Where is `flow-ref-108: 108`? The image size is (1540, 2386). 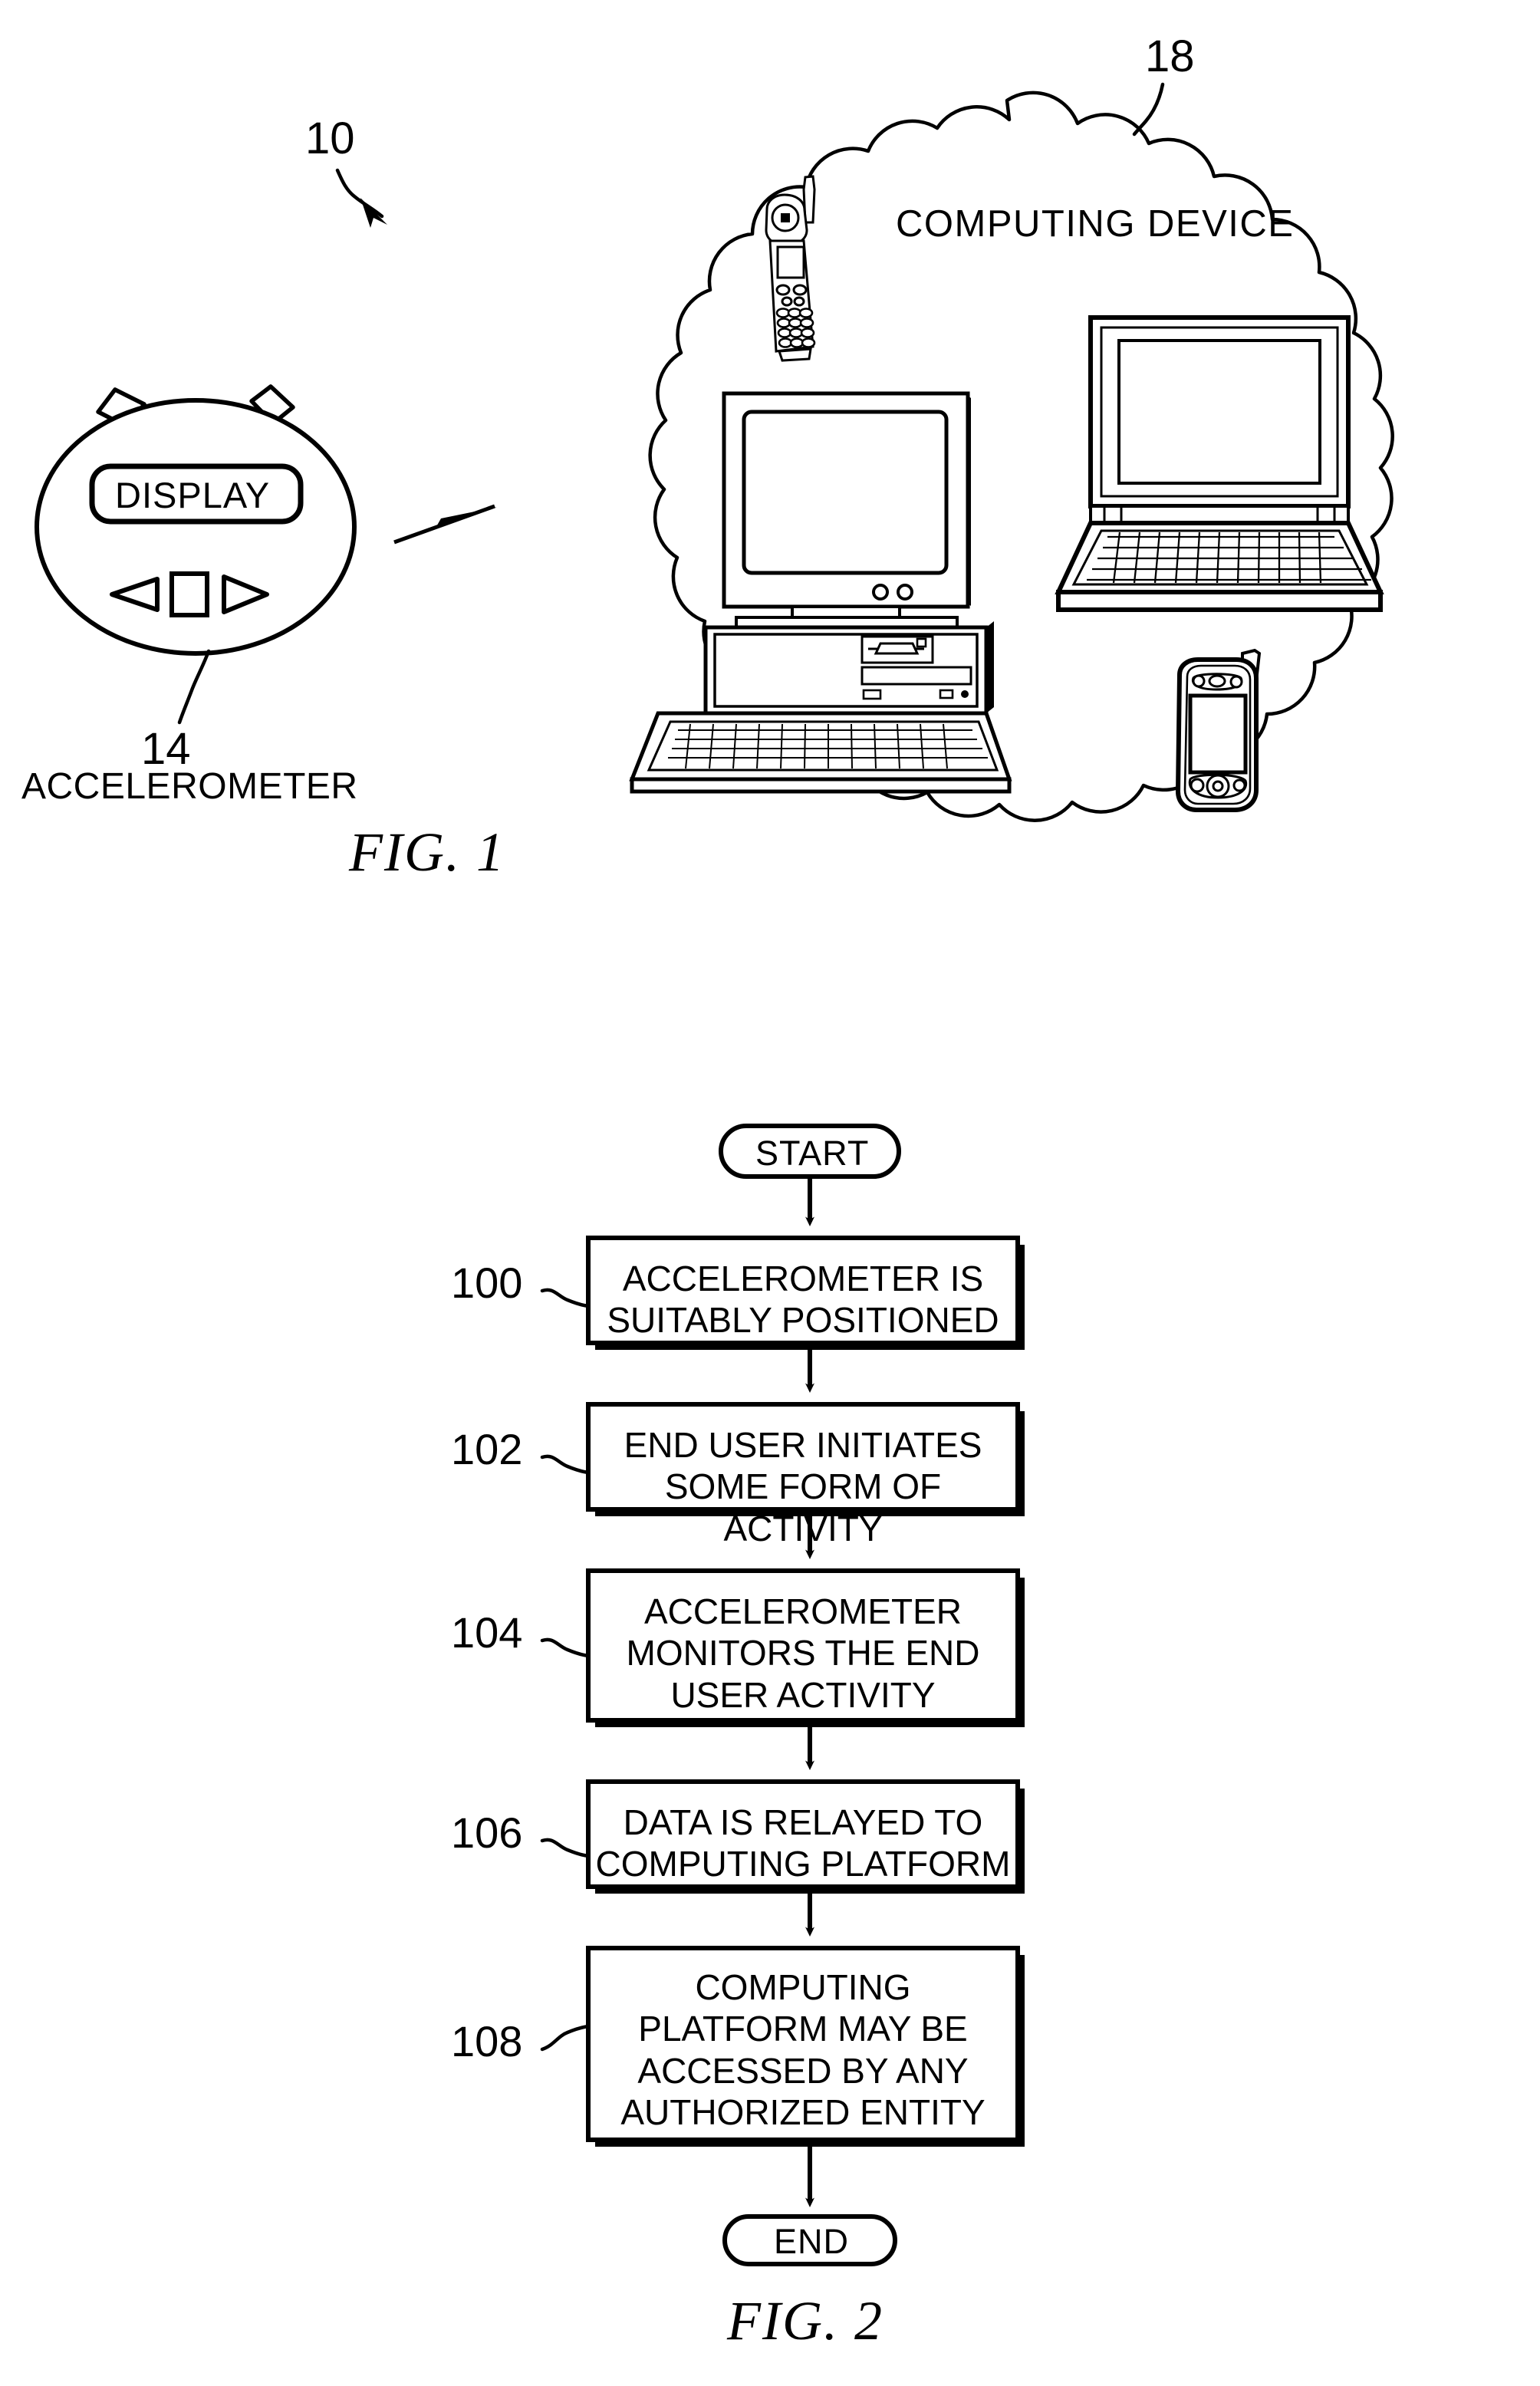 flow-ref-108: 108 is located at coordinates (487, 2041).